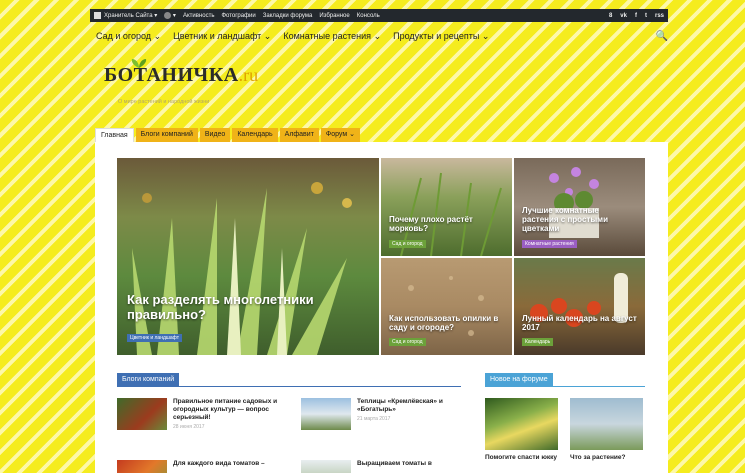 This screenshot has height=473, width=745. I want to click on user-avatar-icon, so click(168, 15).